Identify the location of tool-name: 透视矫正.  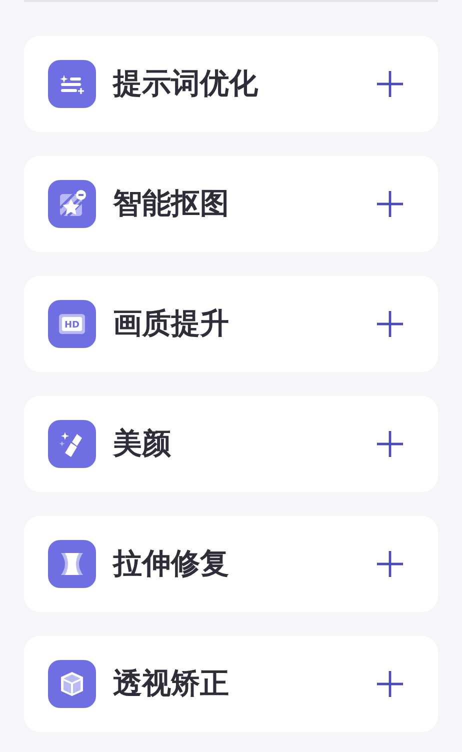
(171, 683).